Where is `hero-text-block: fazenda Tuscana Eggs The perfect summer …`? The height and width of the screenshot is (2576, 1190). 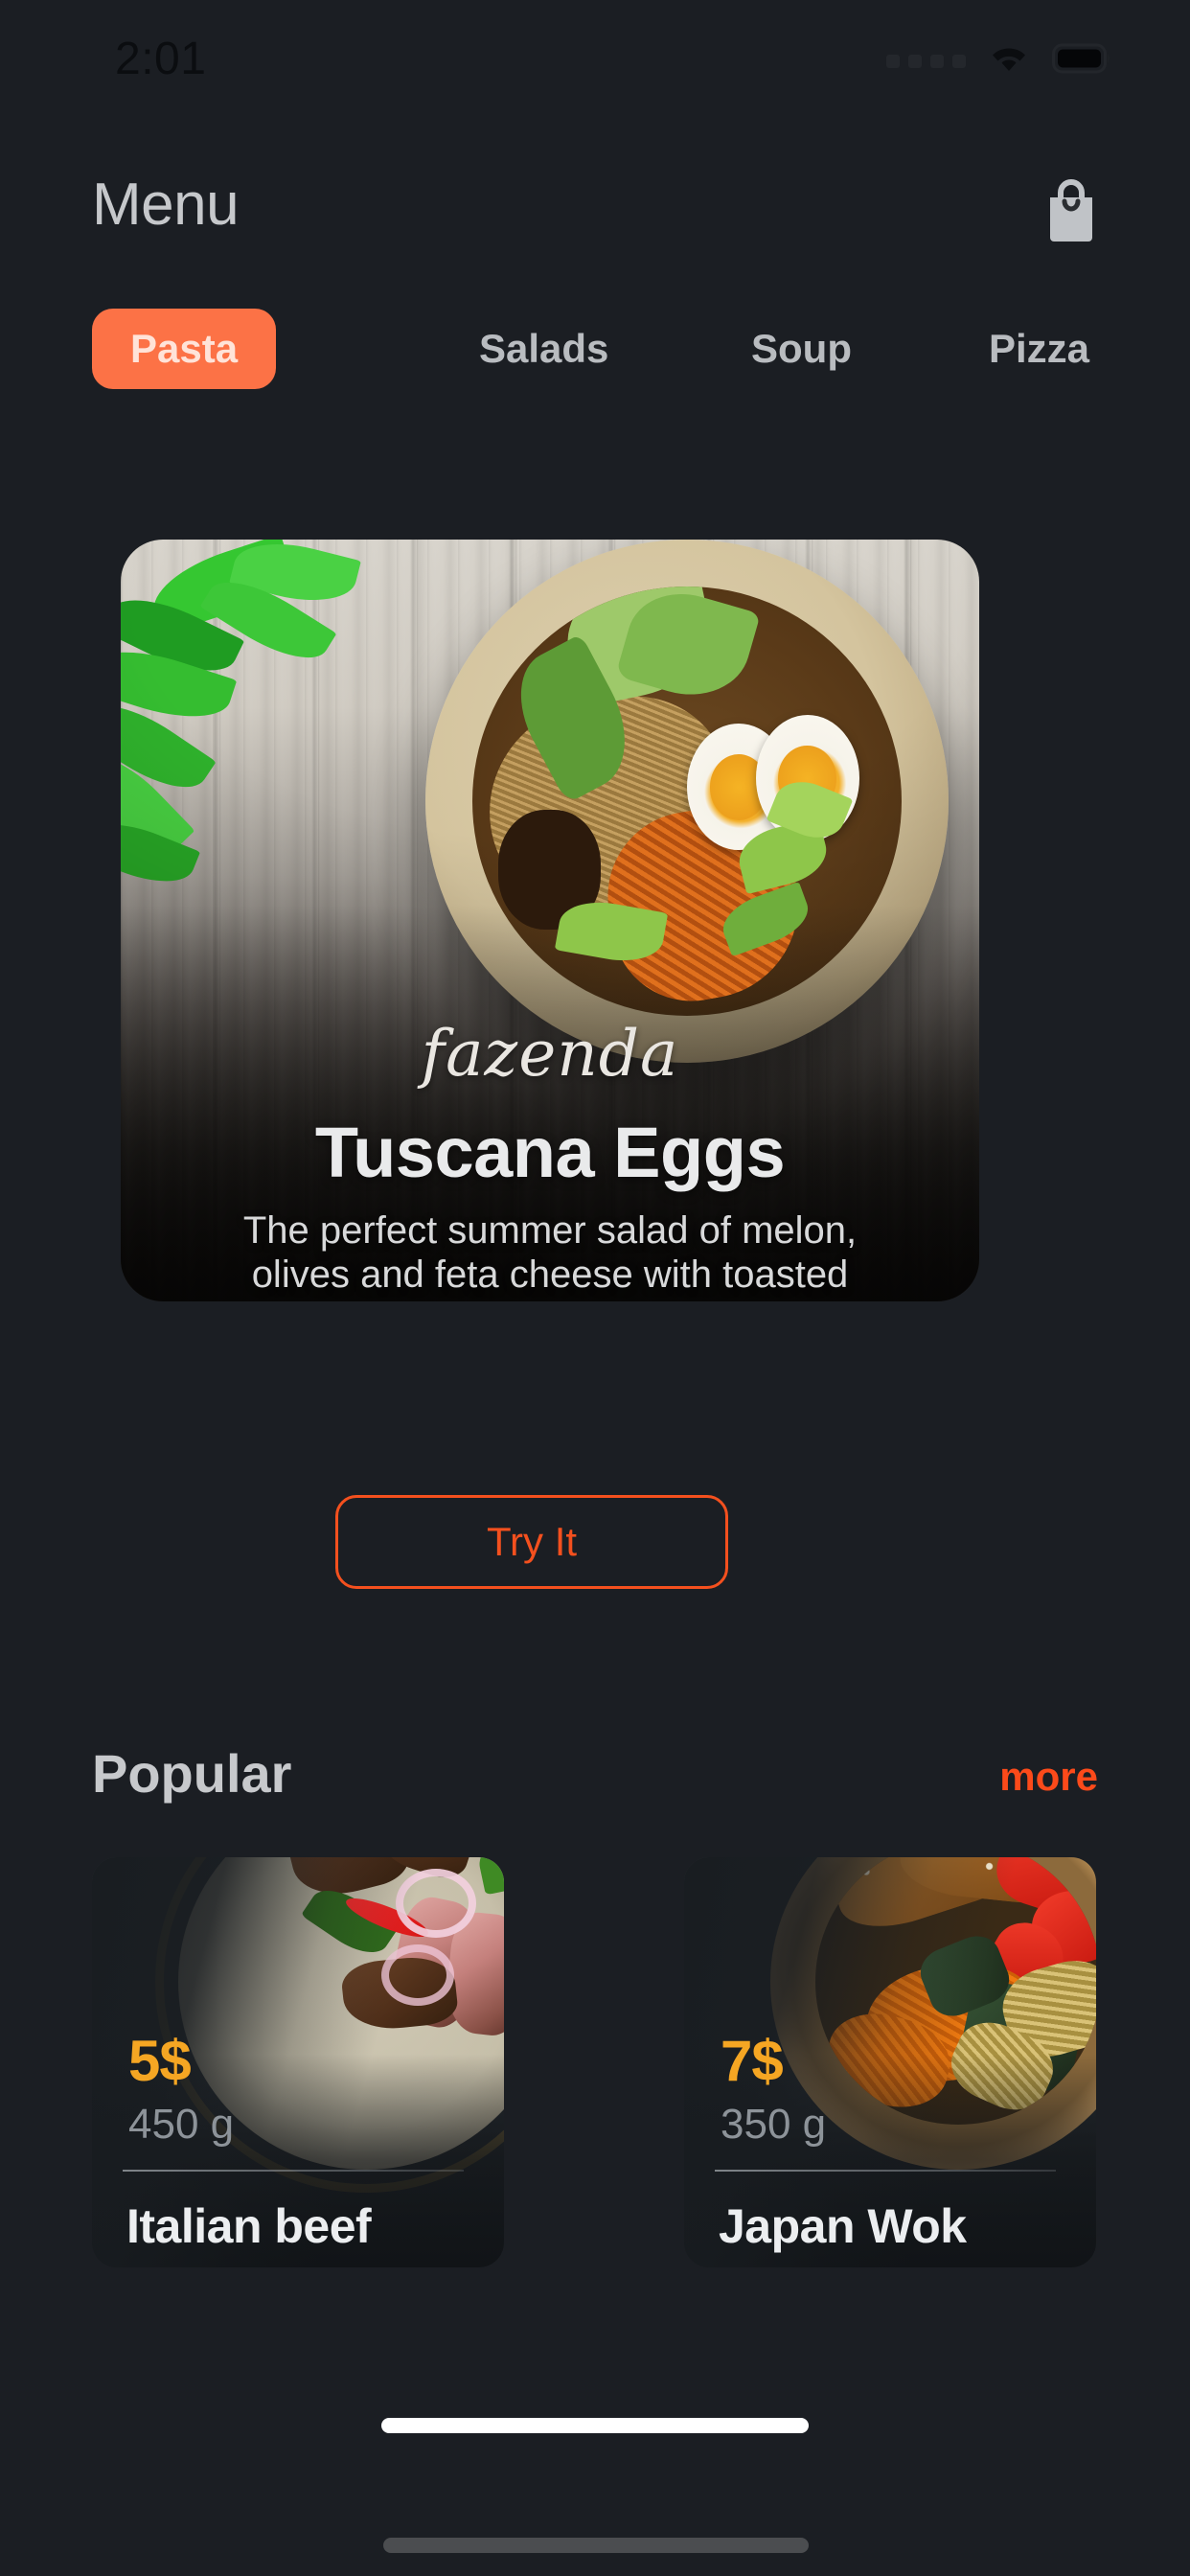 hero-text-block: fazenda Tuscana Eggs The perfect summer … is located at coordinates (550, 1157).